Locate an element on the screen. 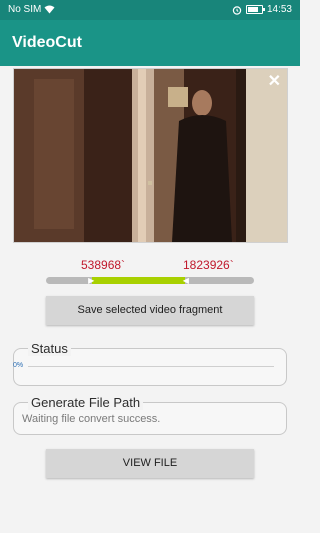 The height and width of the screenshot is (533, 320). app-title: VideoCut is located at coordinates (47, 42).